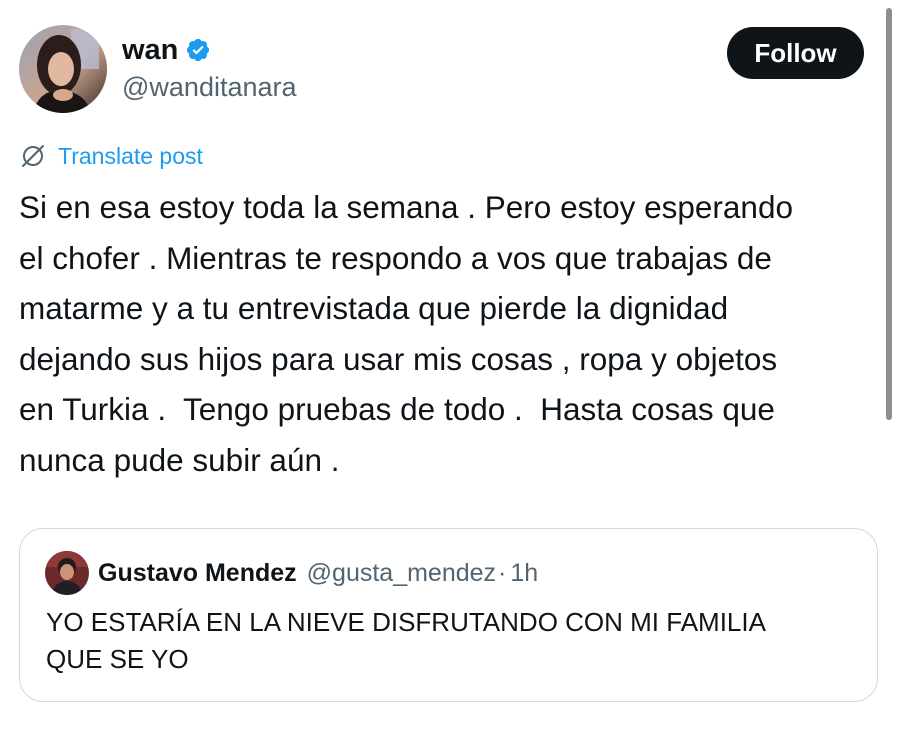 Image resolution: width=900 pixels, height=734 pixels. Describe the element at coordinates (795, 53) in the screenshot. I see `follow-button: Follow` at that location.